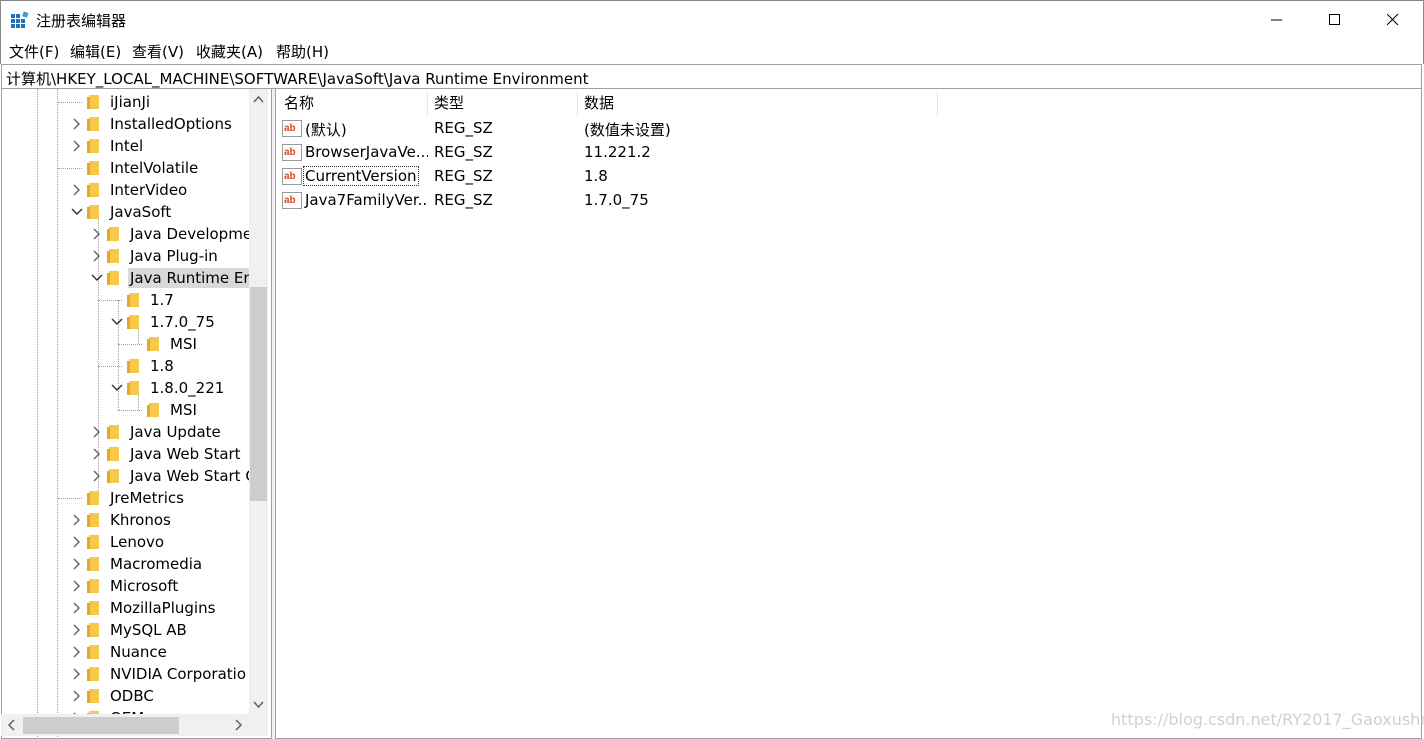  I want to click on column-header-data: 数据, so click(756, 104).